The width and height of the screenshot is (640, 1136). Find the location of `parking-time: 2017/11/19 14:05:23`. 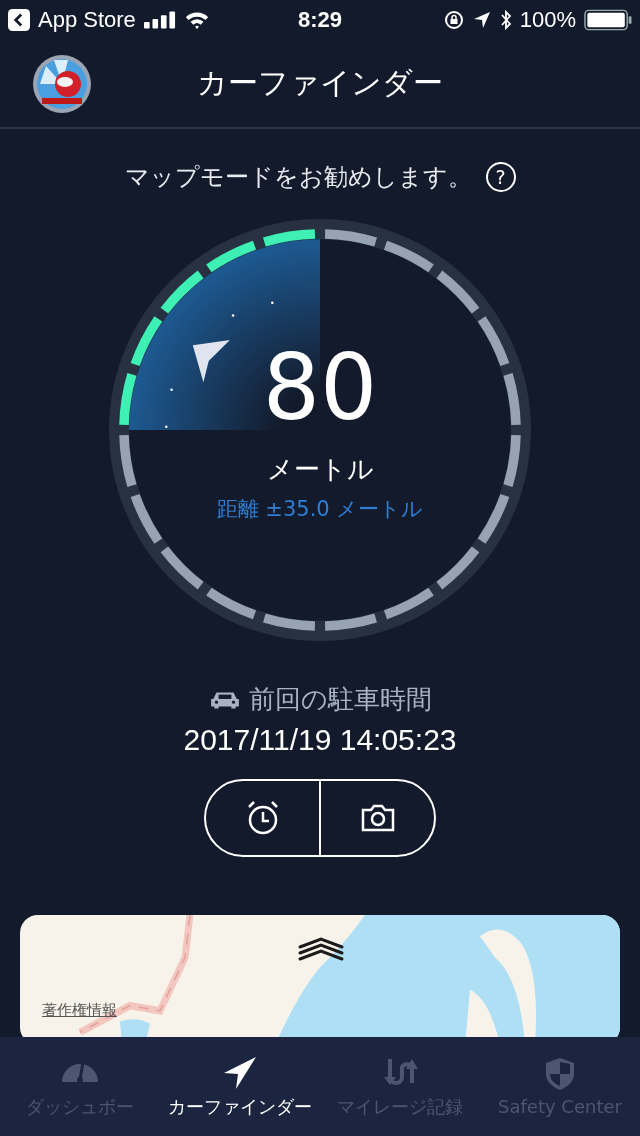

parking-time: 2017/11/19 14:05:23 is located at coordinates (320, 740).